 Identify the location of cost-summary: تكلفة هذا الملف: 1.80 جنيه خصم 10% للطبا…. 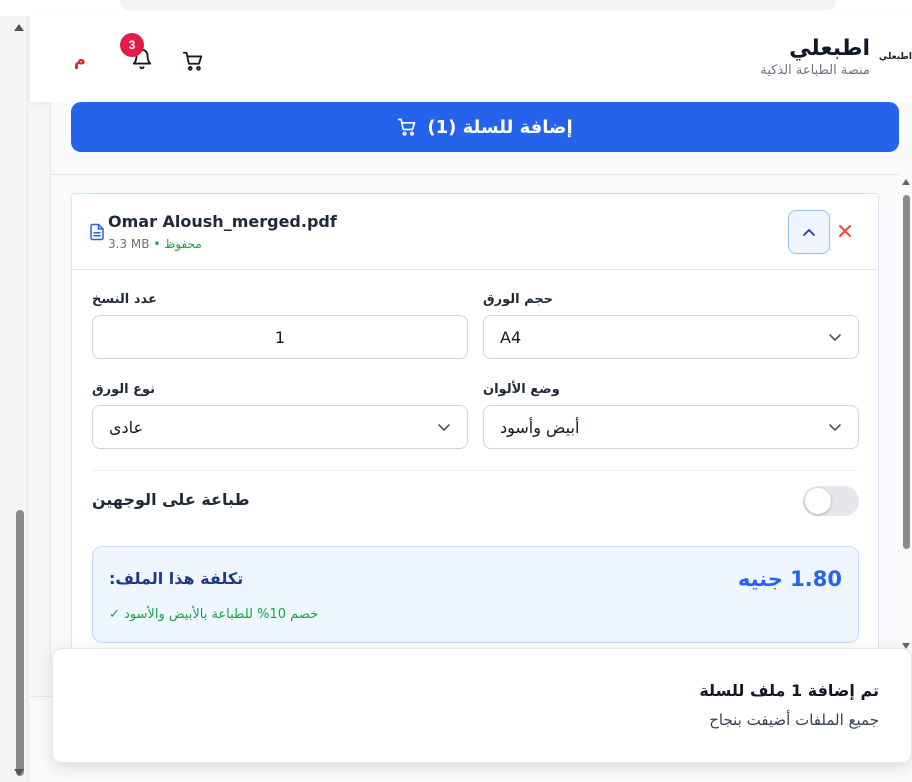
(475, 594).